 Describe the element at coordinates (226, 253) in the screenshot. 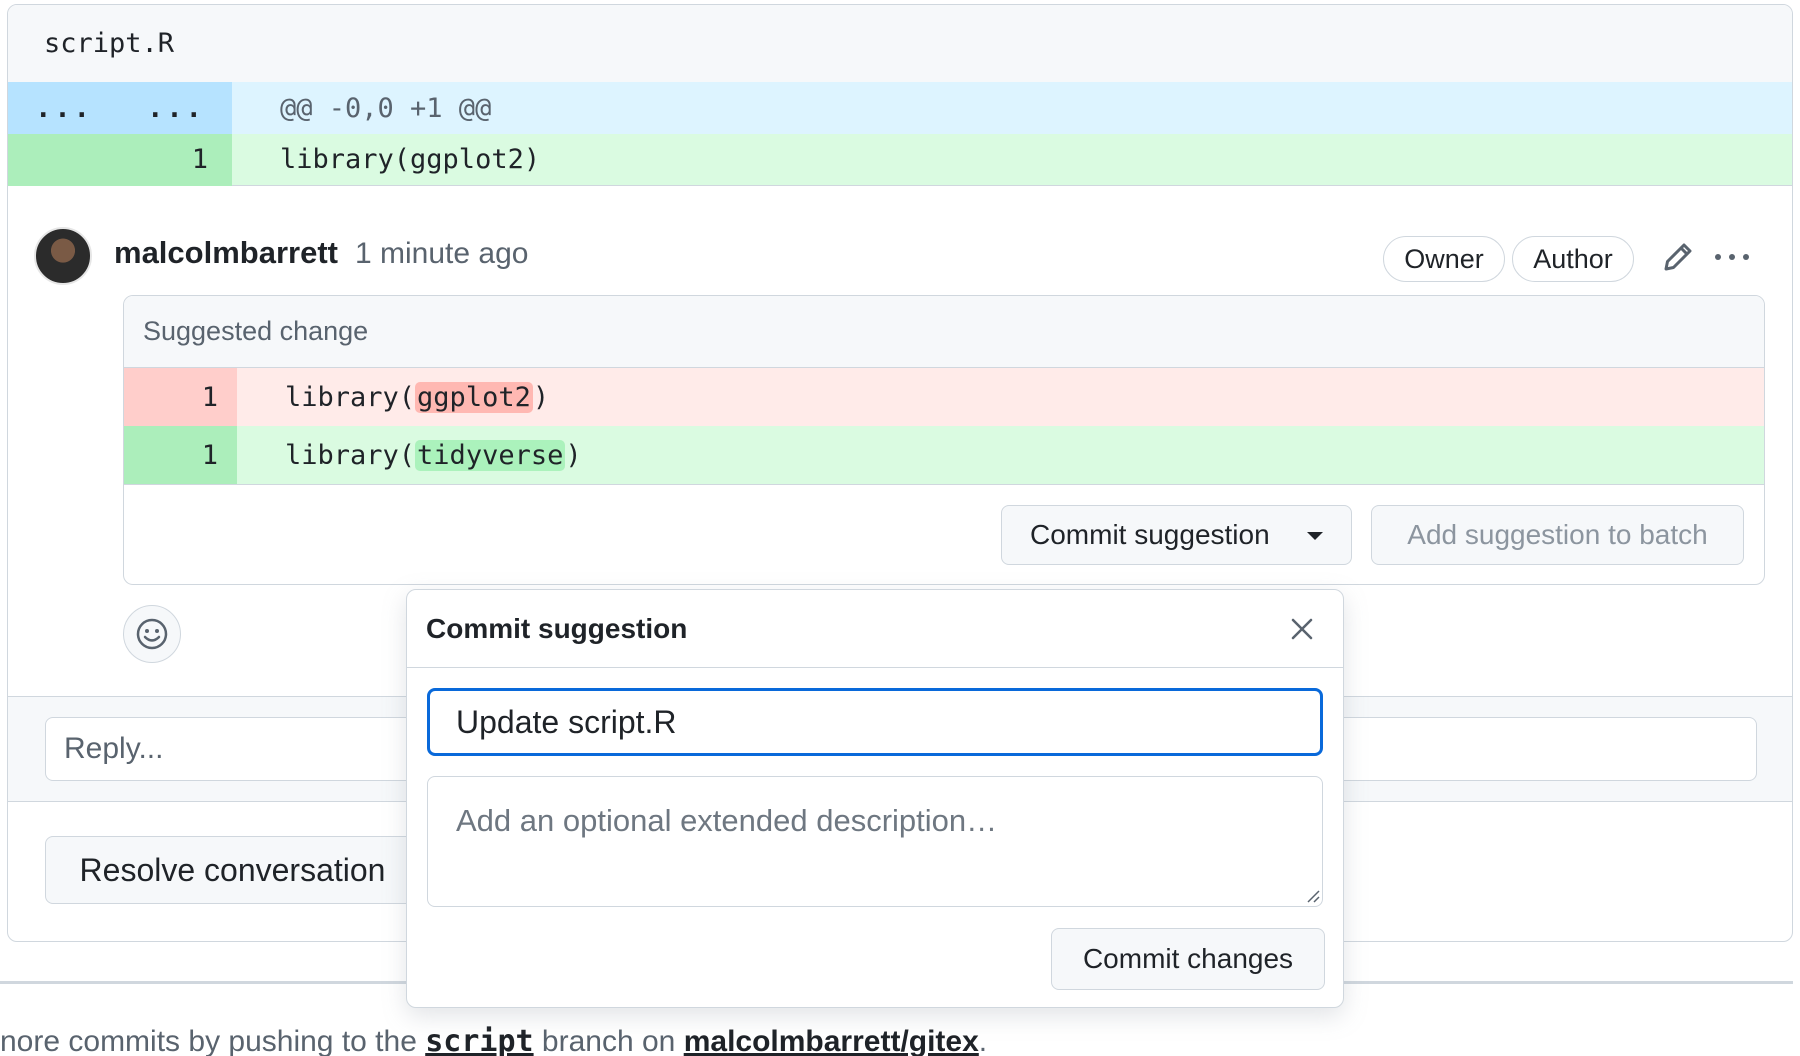

I see `comment-author: malcolmbarrett` at that location.